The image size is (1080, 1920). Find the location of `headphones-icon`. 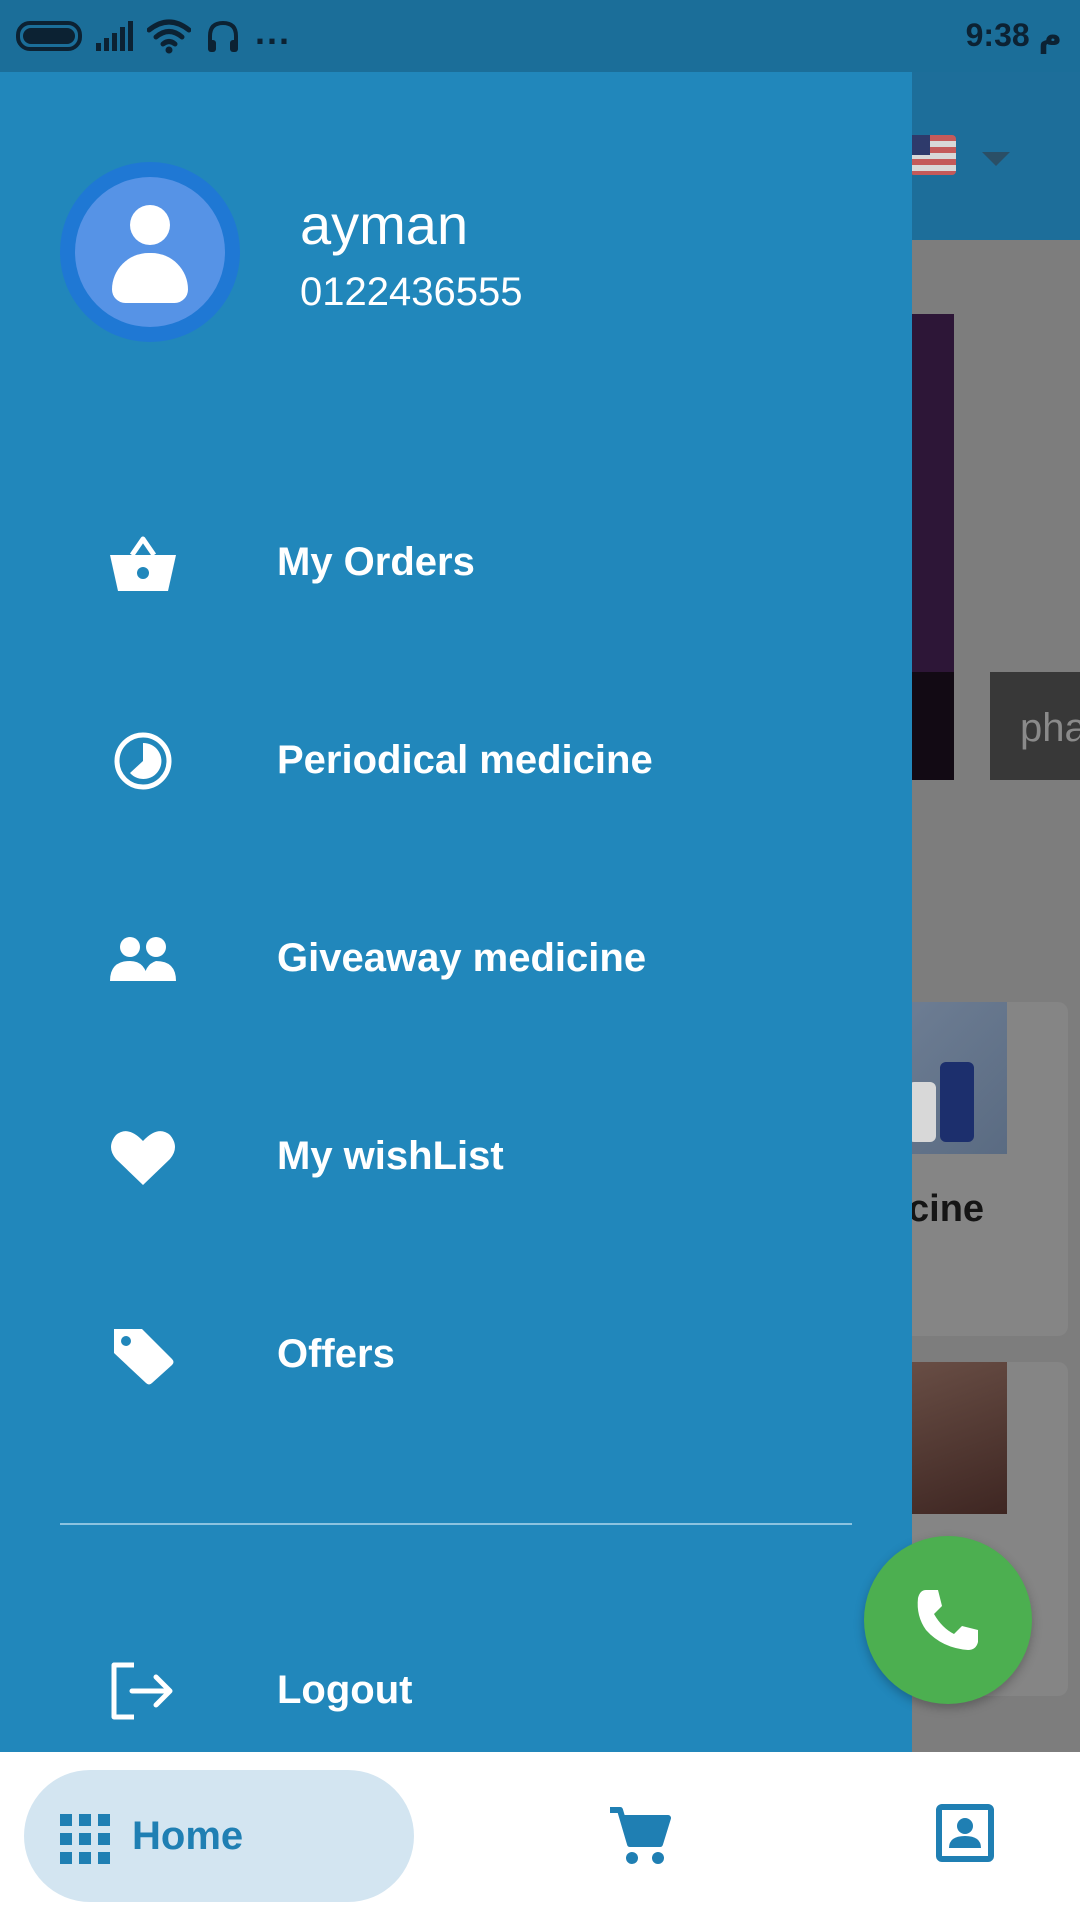

headphones-icon is located at coordinates (223, 36).